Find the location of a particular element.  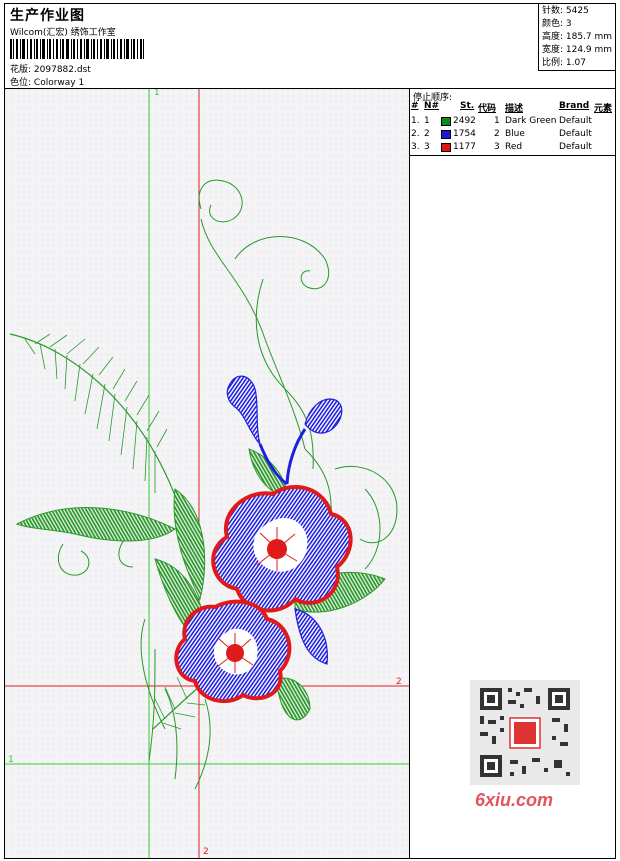

row-st: 2492 is located at coordinates (464, 121).